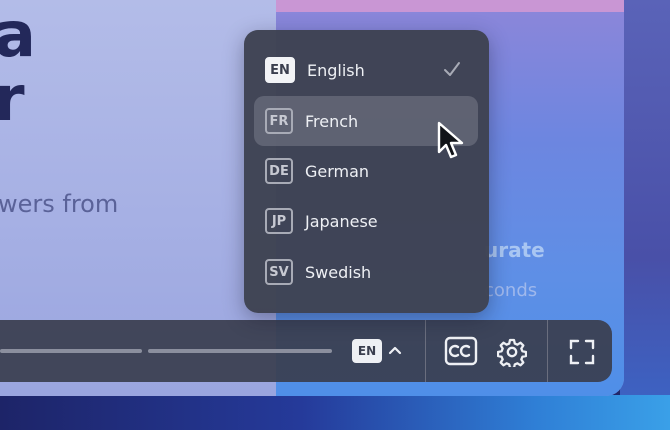  What do you see at coordinates (452, 69) in the screenshot?
I see `checkmark-icon` at bounding box center [452, 69].